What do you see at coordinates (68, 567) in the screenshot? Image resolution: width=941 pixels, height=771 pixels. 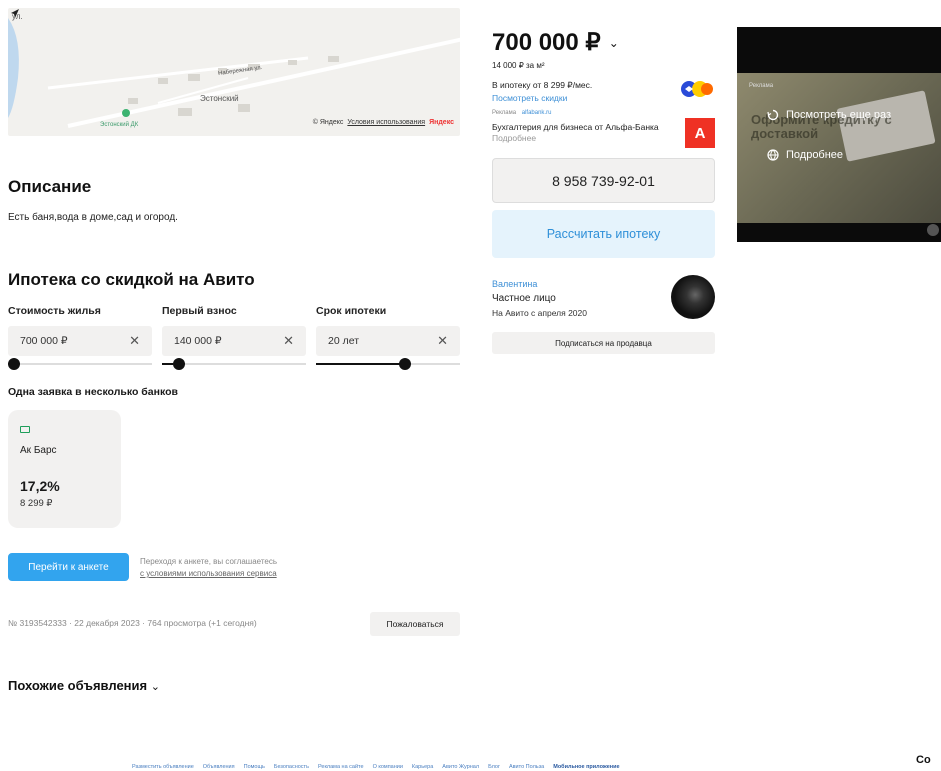 I see `go-to-application-button: Перейти к анкете` at bounding box center [68, 567].